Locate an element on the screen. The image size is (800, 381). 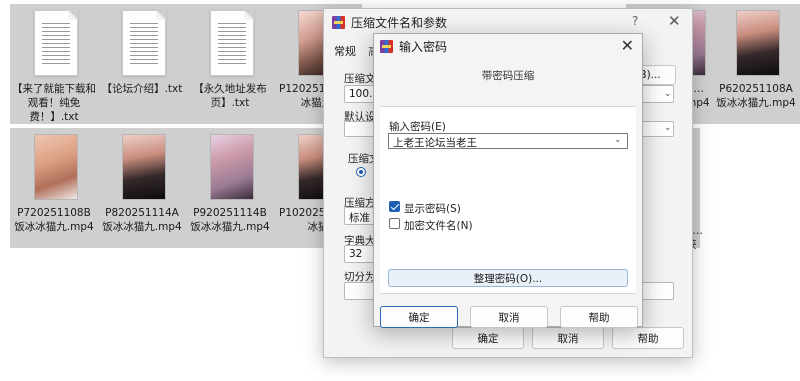
dialog-title: 压缩文件名和参数 is located at coordinates (399, 22).